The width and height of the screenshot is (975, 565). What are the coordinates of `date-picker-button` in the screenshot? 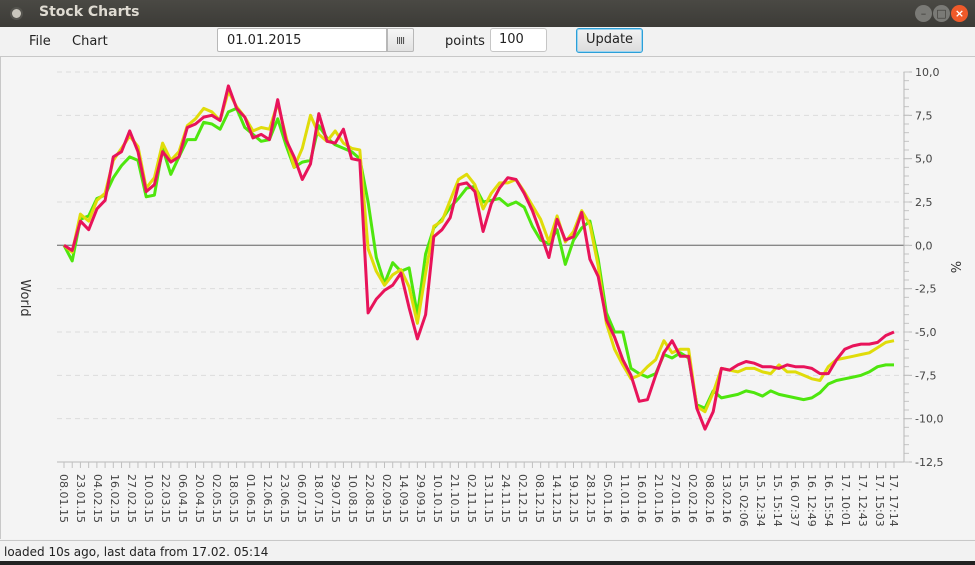 It's located at (400, 40).